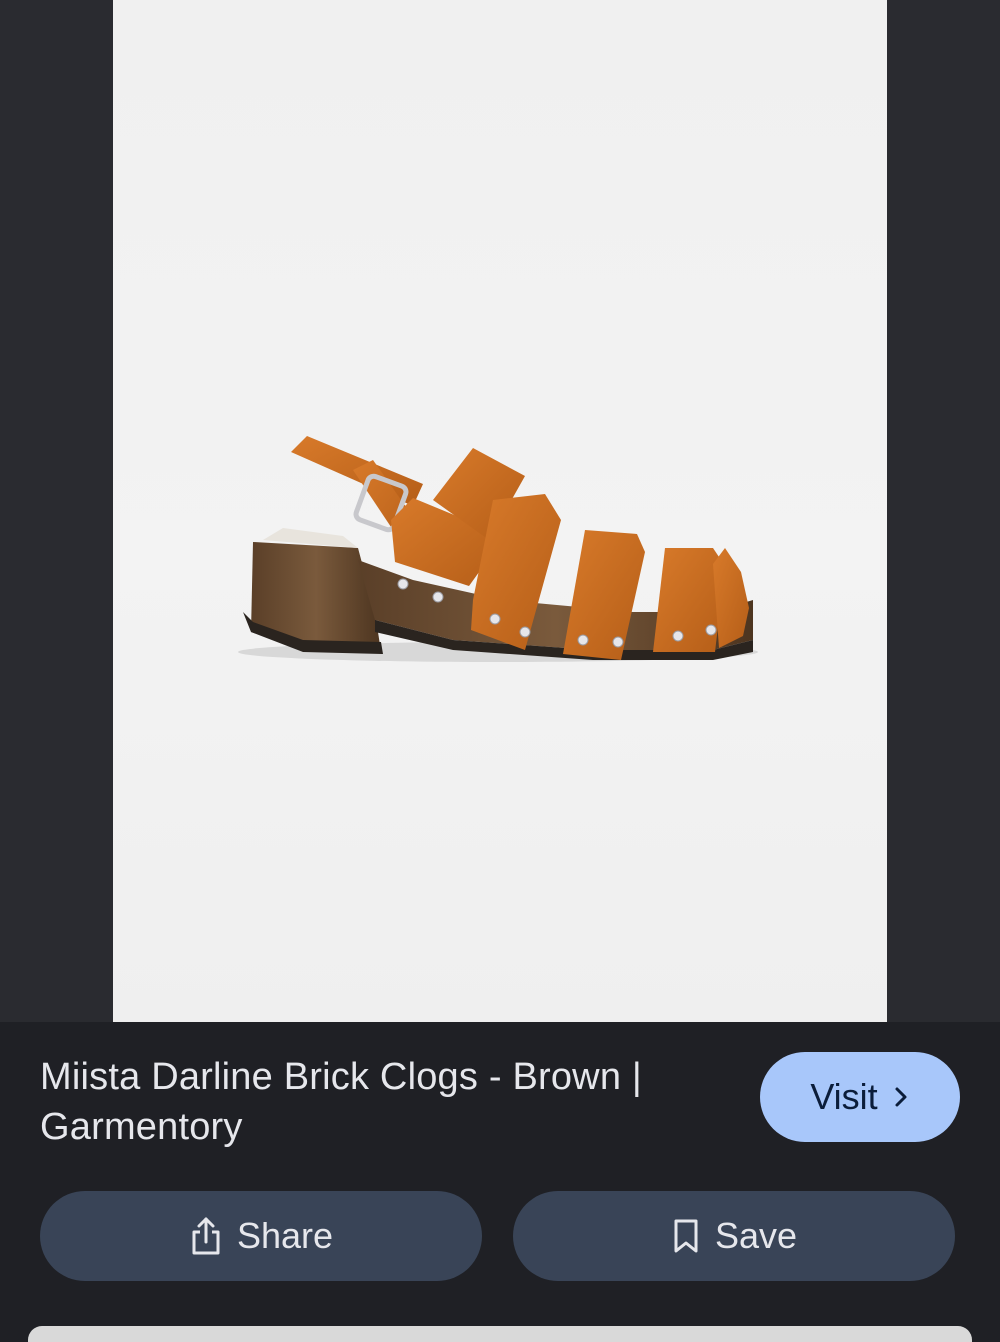  What do you see at coordinates (498, 549) in the screenshot?
I see `sandal-illustration` at bounding box center [498, 549].